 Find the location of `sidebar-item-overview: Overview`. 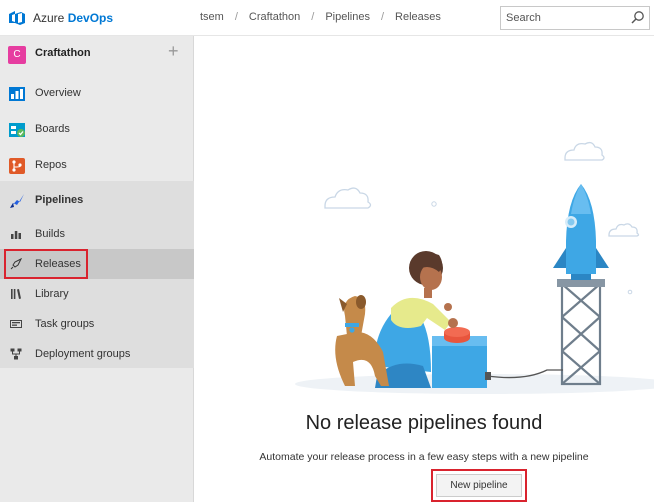

sidebar-item-overview: Overview is located at coordinates (97, 94).